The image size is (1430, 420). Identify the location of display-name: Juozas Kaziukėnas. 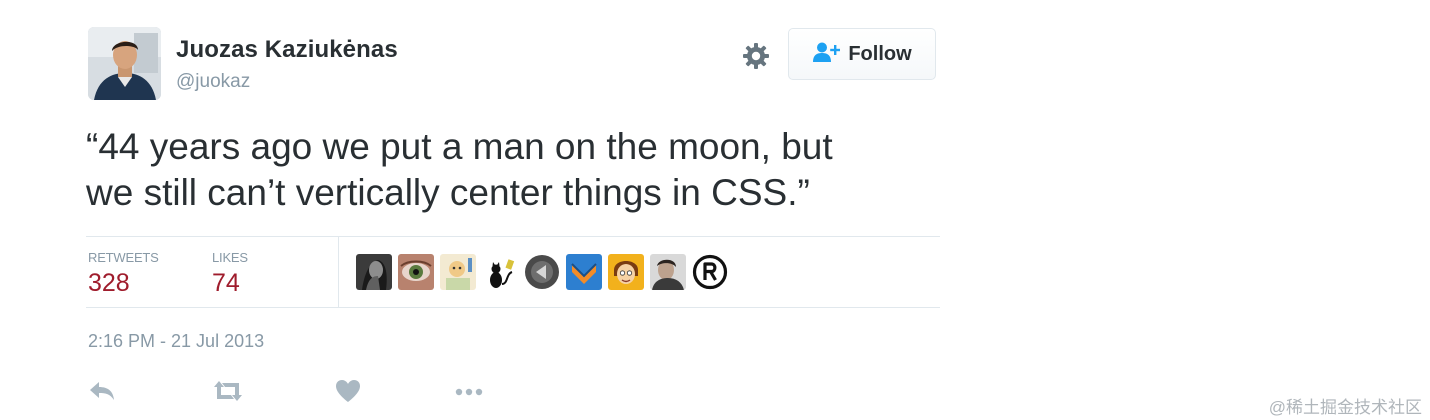
(287, 50).